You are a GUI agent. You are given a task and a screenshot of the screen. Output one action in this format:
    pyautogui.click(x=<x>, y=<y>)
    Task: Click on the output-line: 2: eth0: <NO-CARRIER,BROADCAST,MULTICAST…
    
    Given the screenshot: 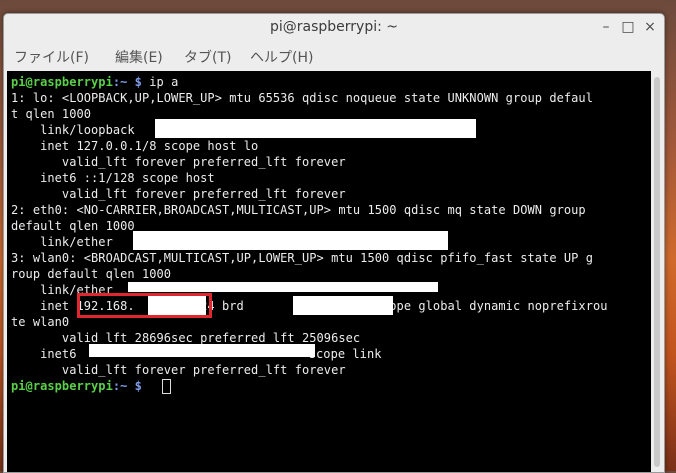 What is the action you would take?
    pyautogui.click(x=298, y=210)
    